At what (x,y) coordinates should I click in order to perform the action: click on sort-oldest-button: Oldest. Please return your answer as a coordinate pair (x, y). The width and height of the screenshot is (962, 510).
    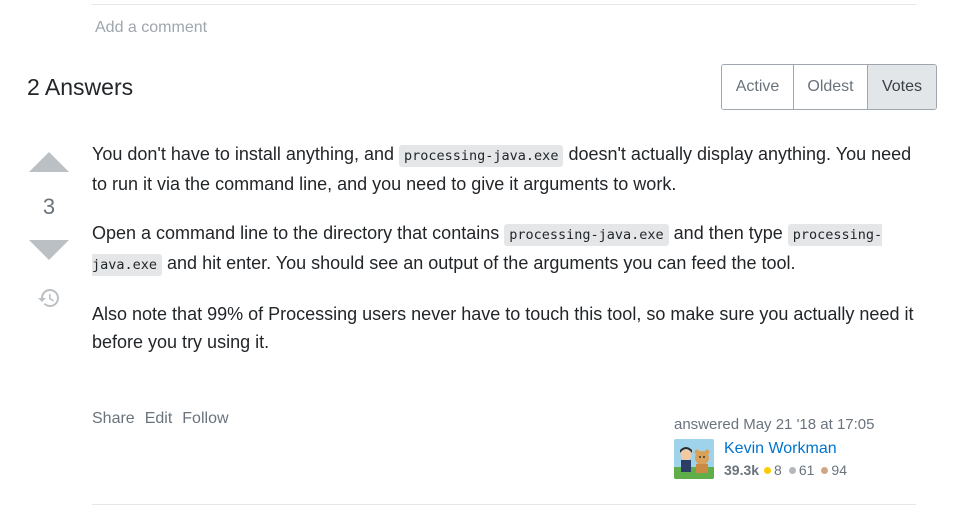
    Looking at the image, I should click on (830, 87).